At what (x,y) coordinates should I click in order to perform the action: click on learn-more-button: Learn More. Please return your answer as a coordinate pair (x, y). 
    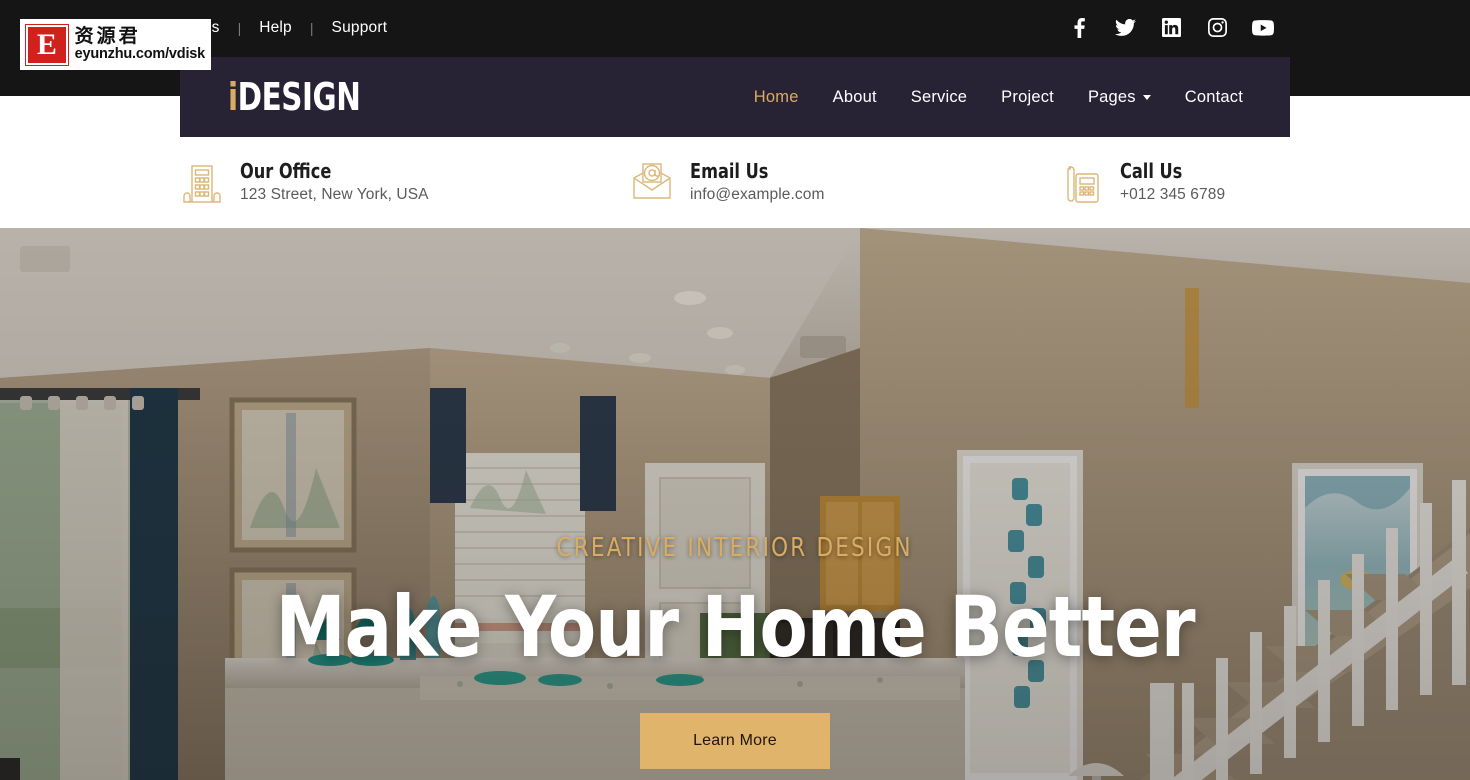
    Looking at the image, I should click on (735, 741).